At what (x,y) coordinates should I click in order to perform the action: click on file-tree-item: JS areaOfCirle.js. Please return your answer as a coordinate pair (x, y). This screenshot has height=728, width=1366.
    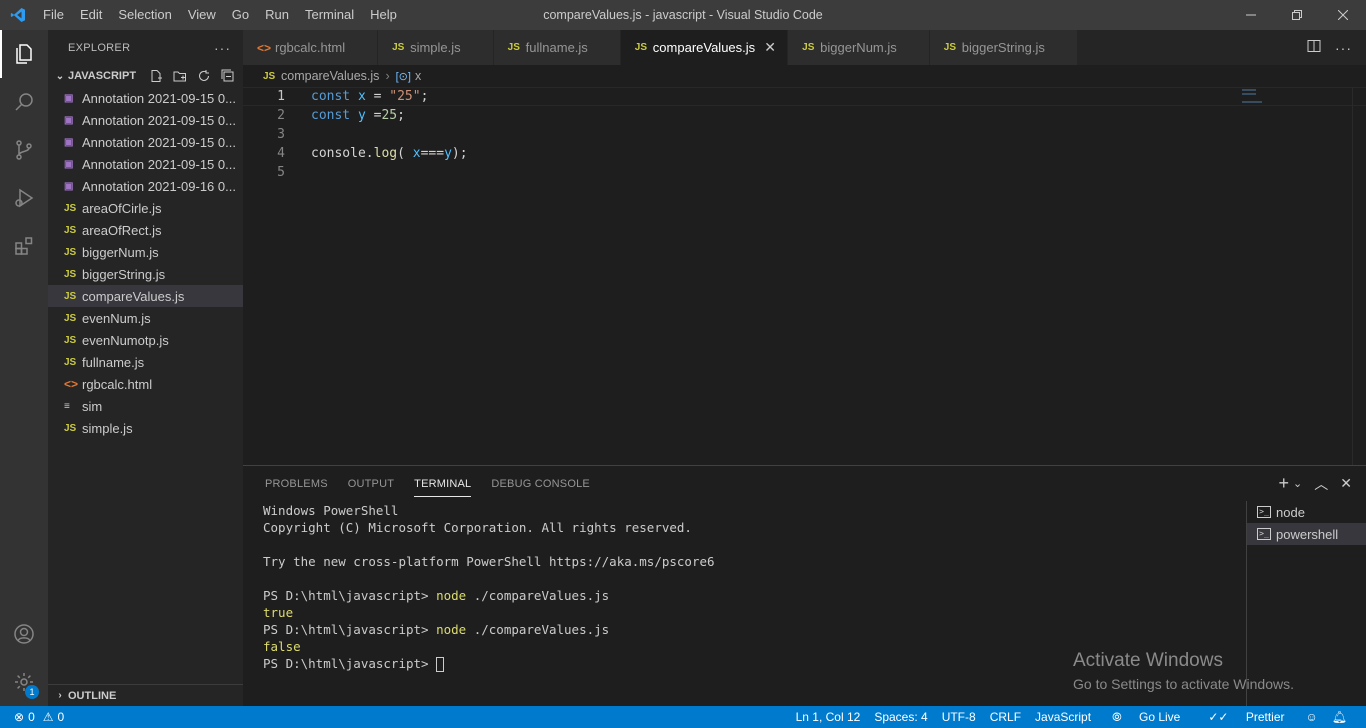
    Looking at the image, I should click on (145, 208).